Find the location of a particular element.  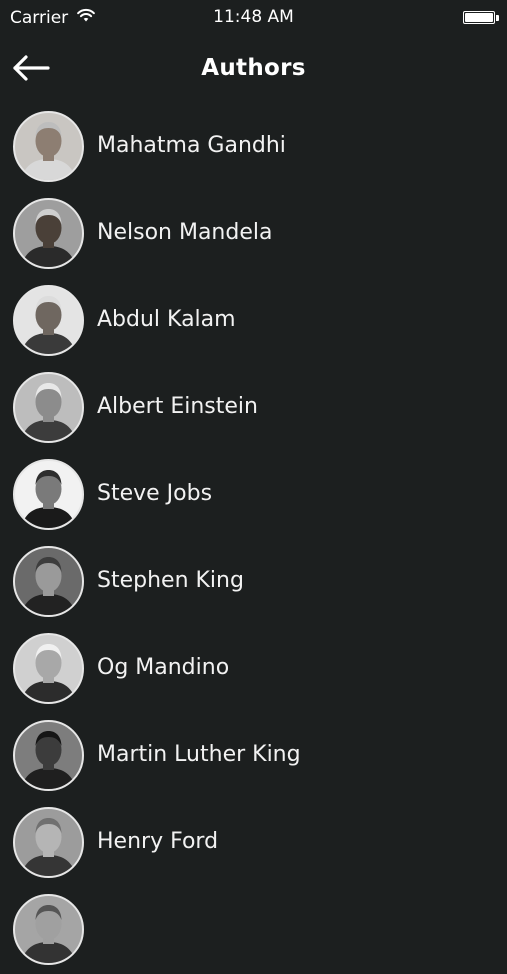

status-bar: Carrier 11:48 AM is located at coordinates (253, 18).